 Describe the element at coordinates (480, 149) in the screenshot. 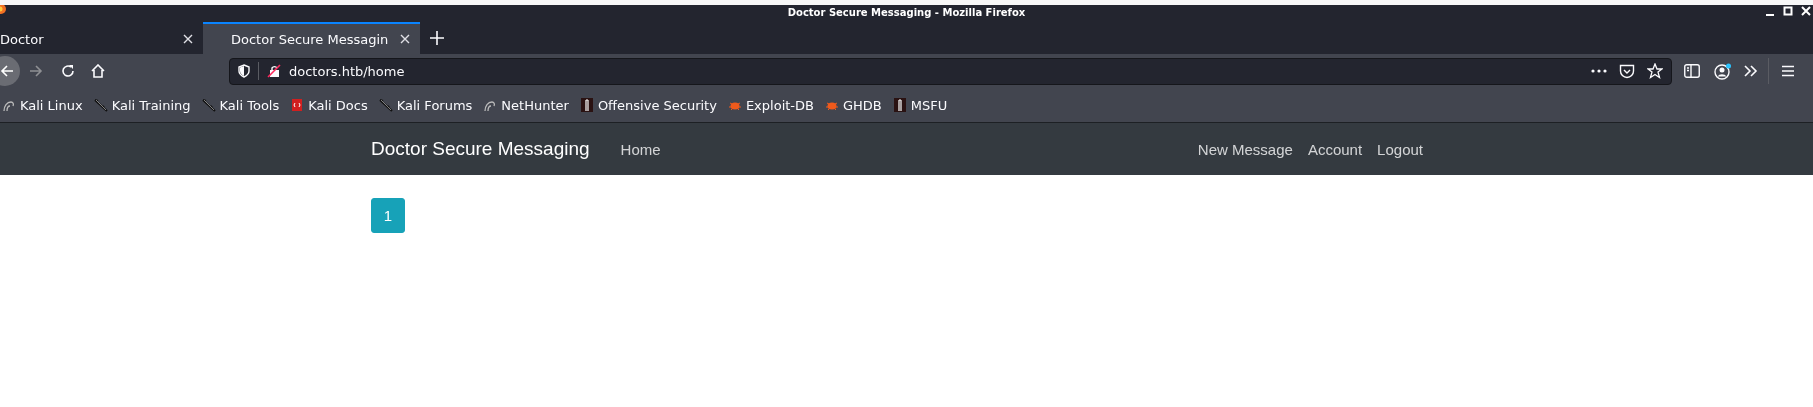

I see `site-brand: Doctor Secure Messaging` at that location.